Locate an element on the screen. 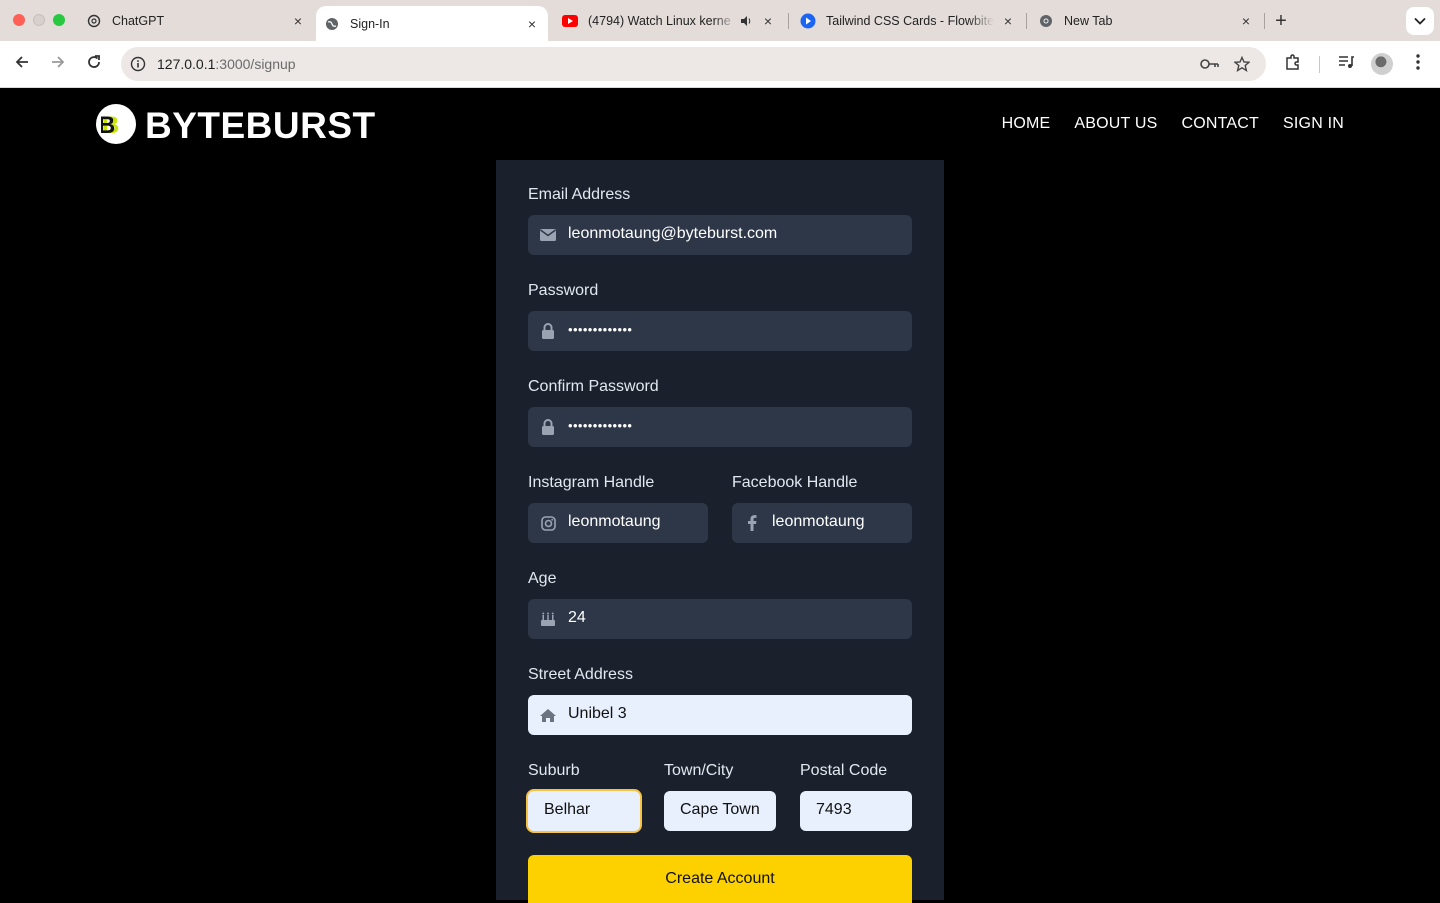 The image size is (1440, 903). create-account-button: Create Account is located at coordinates (720, 879).